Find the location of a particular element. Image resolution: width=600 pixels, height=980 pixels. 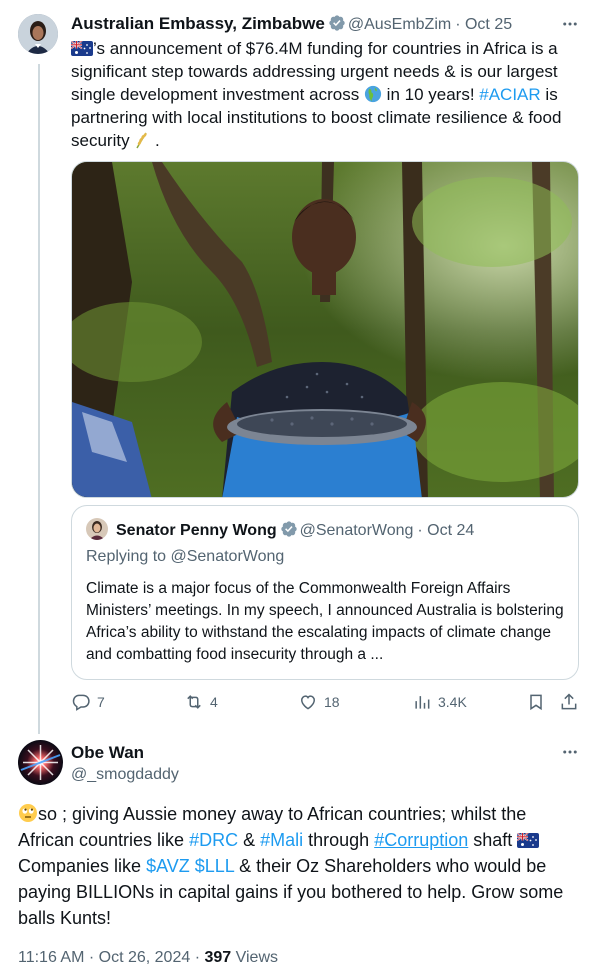

reply-text-part4: shaft is located at coordinates (493, 840).